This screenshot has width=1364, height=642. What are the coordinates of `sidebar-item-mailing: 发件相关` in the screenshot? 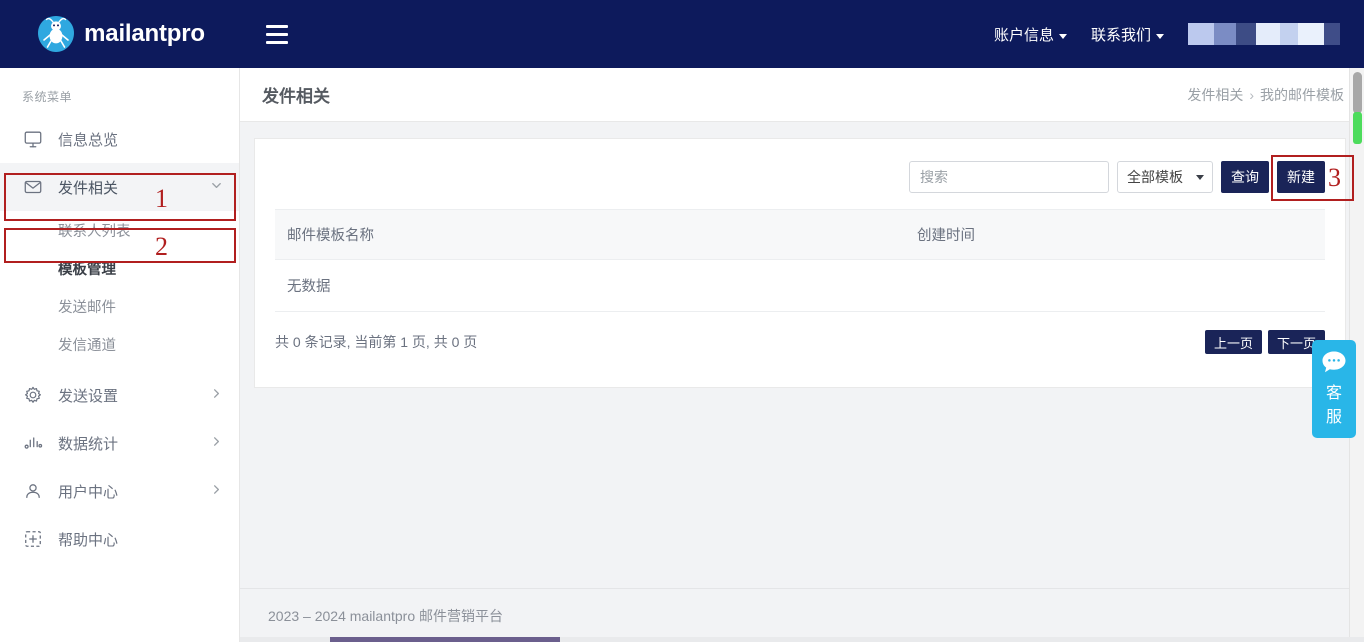 It's located at (119, 187).